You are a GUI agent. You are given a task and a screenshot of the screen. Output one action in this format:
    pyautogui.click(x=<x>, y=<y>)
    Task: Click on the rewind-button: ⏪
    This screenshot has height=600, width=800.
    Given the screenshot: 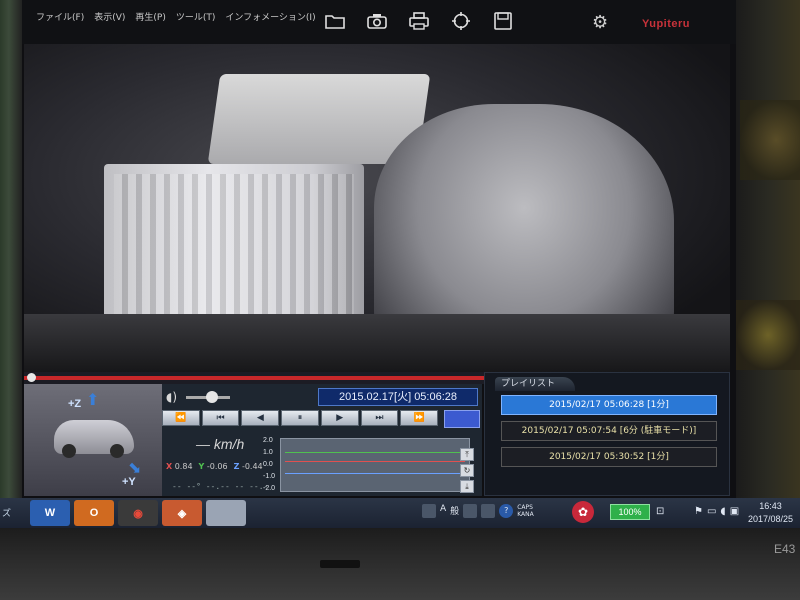 What is the action you would take?
    pyautogui.click(x=181, y=418)
    